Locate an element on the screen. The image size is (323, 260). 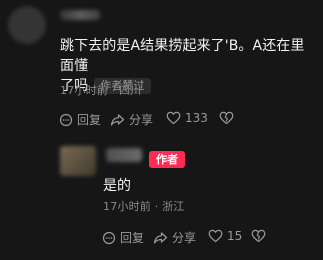
reply-reply-button: 回复 is located at coordinates (123, 237).